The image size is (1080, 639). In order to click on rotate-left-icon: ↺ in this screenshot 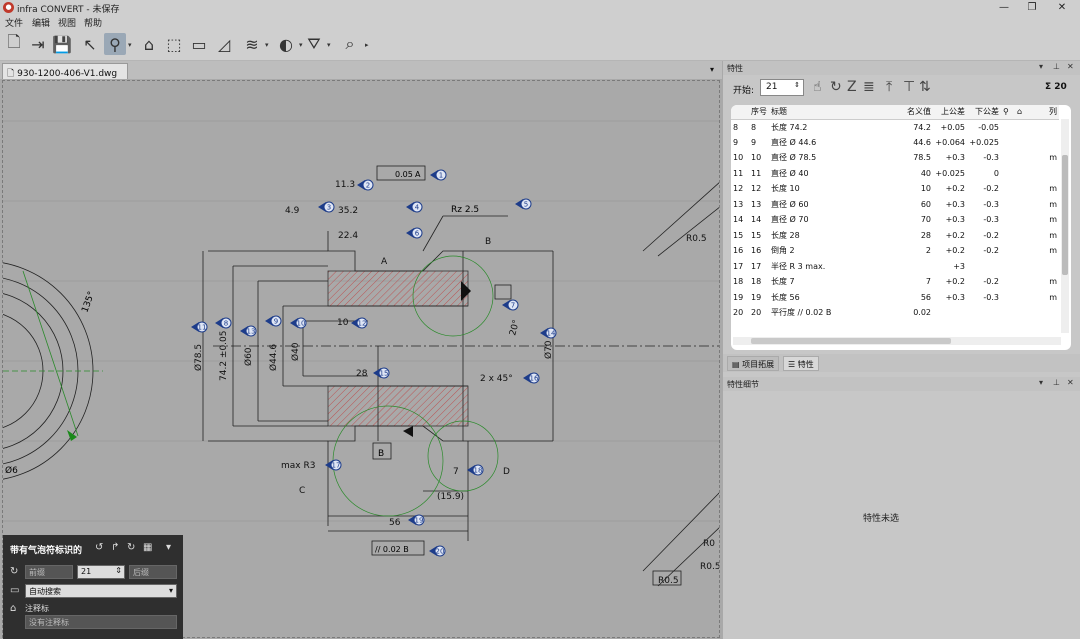, I will do `click(99, 547)`.